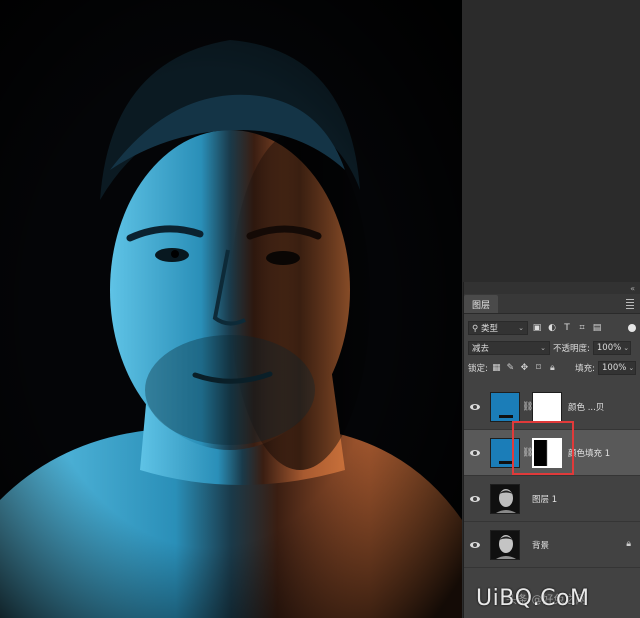 This screenshot has width=640, height=618. Describe the element at coordinates (632, 328) in the screenshot. I see `filter-toggle` at that location.